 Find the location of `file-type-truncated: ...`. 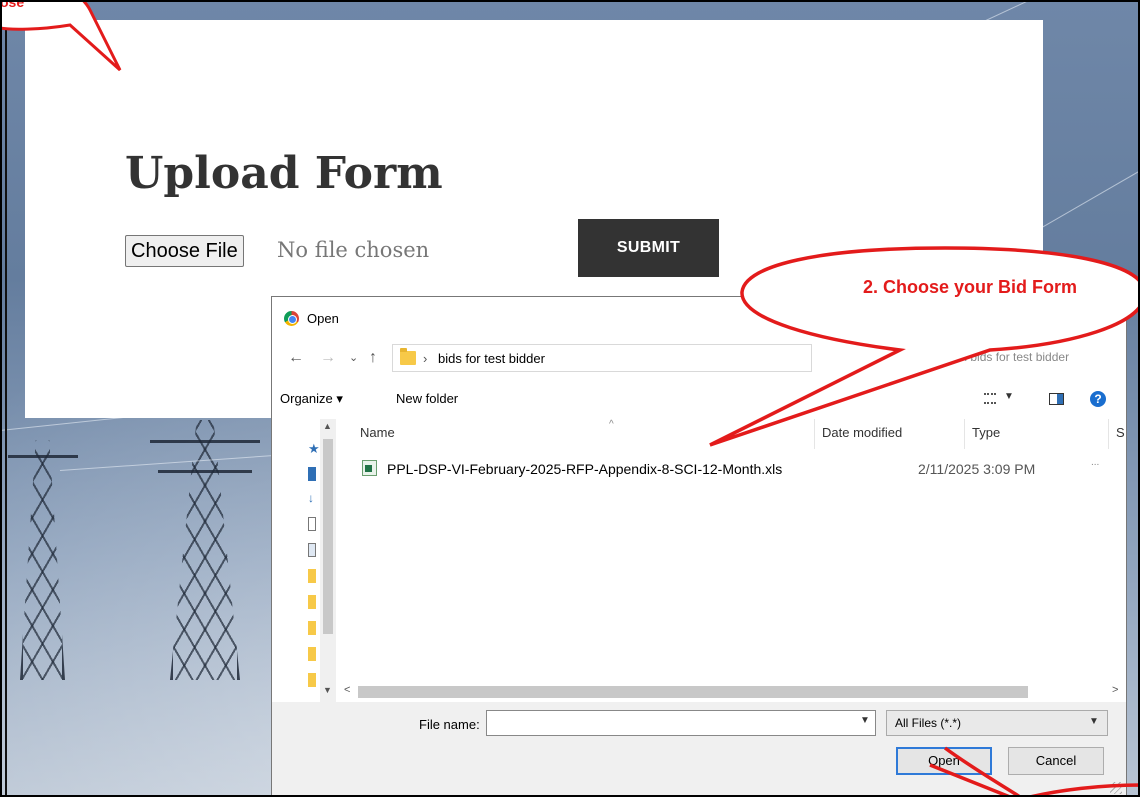

file-type-truncated: ... is located at coordinates (1095, 462).